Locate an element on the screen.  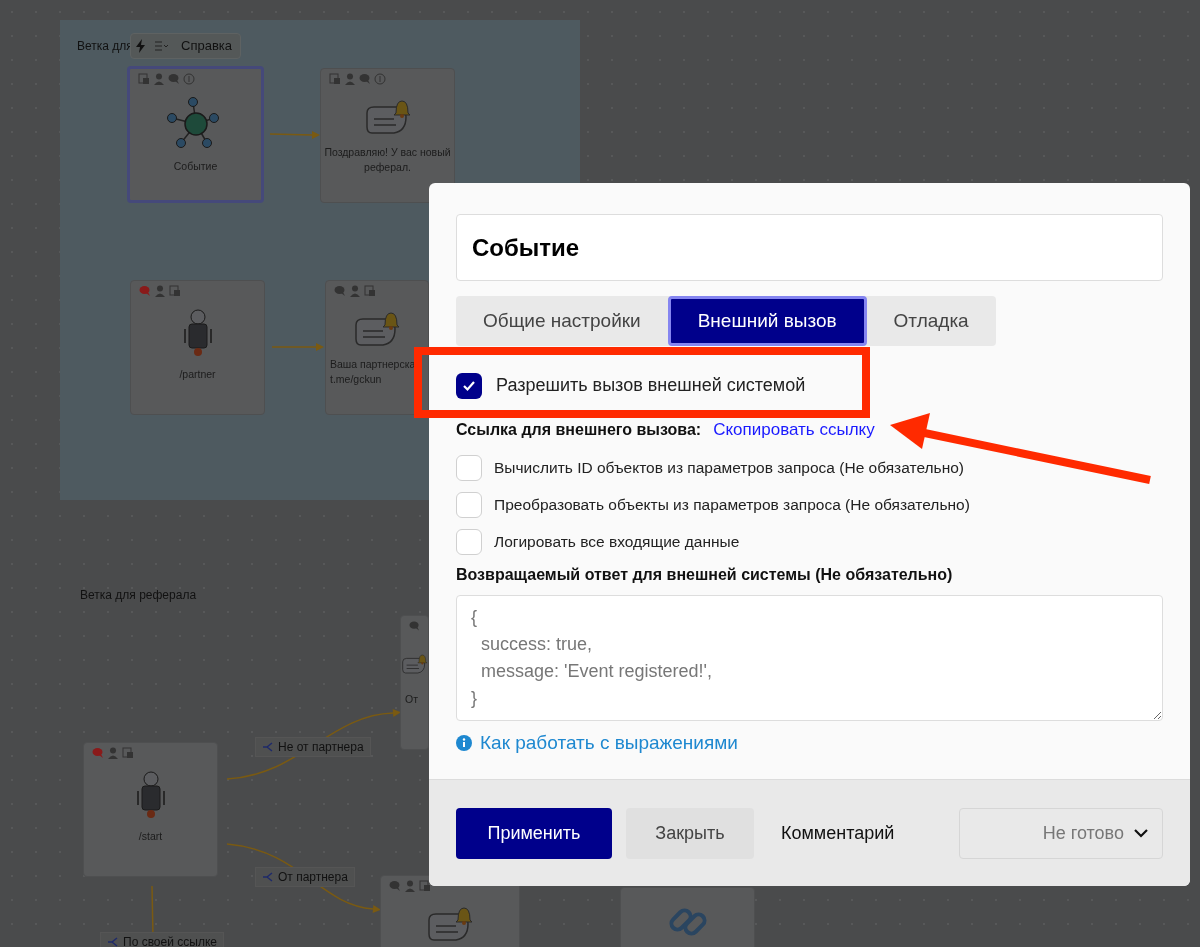
checkmark-icon is located at coordinates (469, 385).